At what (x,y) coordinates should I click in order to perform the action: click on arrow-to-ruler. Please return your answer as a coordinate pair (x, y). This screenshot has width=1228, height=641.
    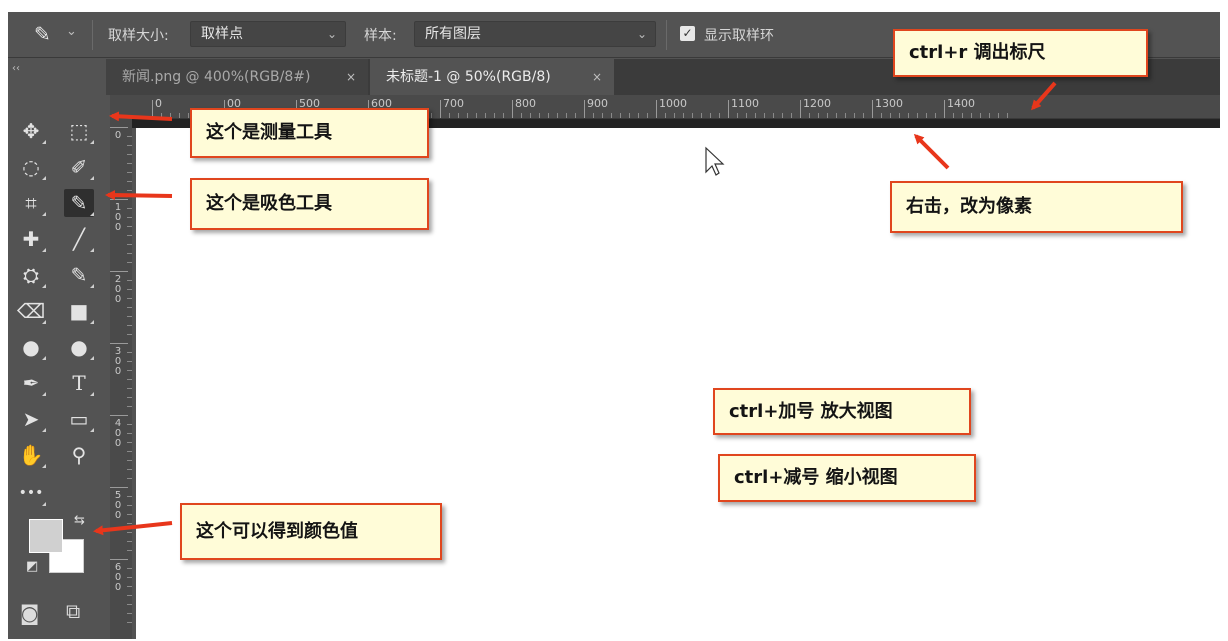
    Looking at the image, I should click on (1044, 96).